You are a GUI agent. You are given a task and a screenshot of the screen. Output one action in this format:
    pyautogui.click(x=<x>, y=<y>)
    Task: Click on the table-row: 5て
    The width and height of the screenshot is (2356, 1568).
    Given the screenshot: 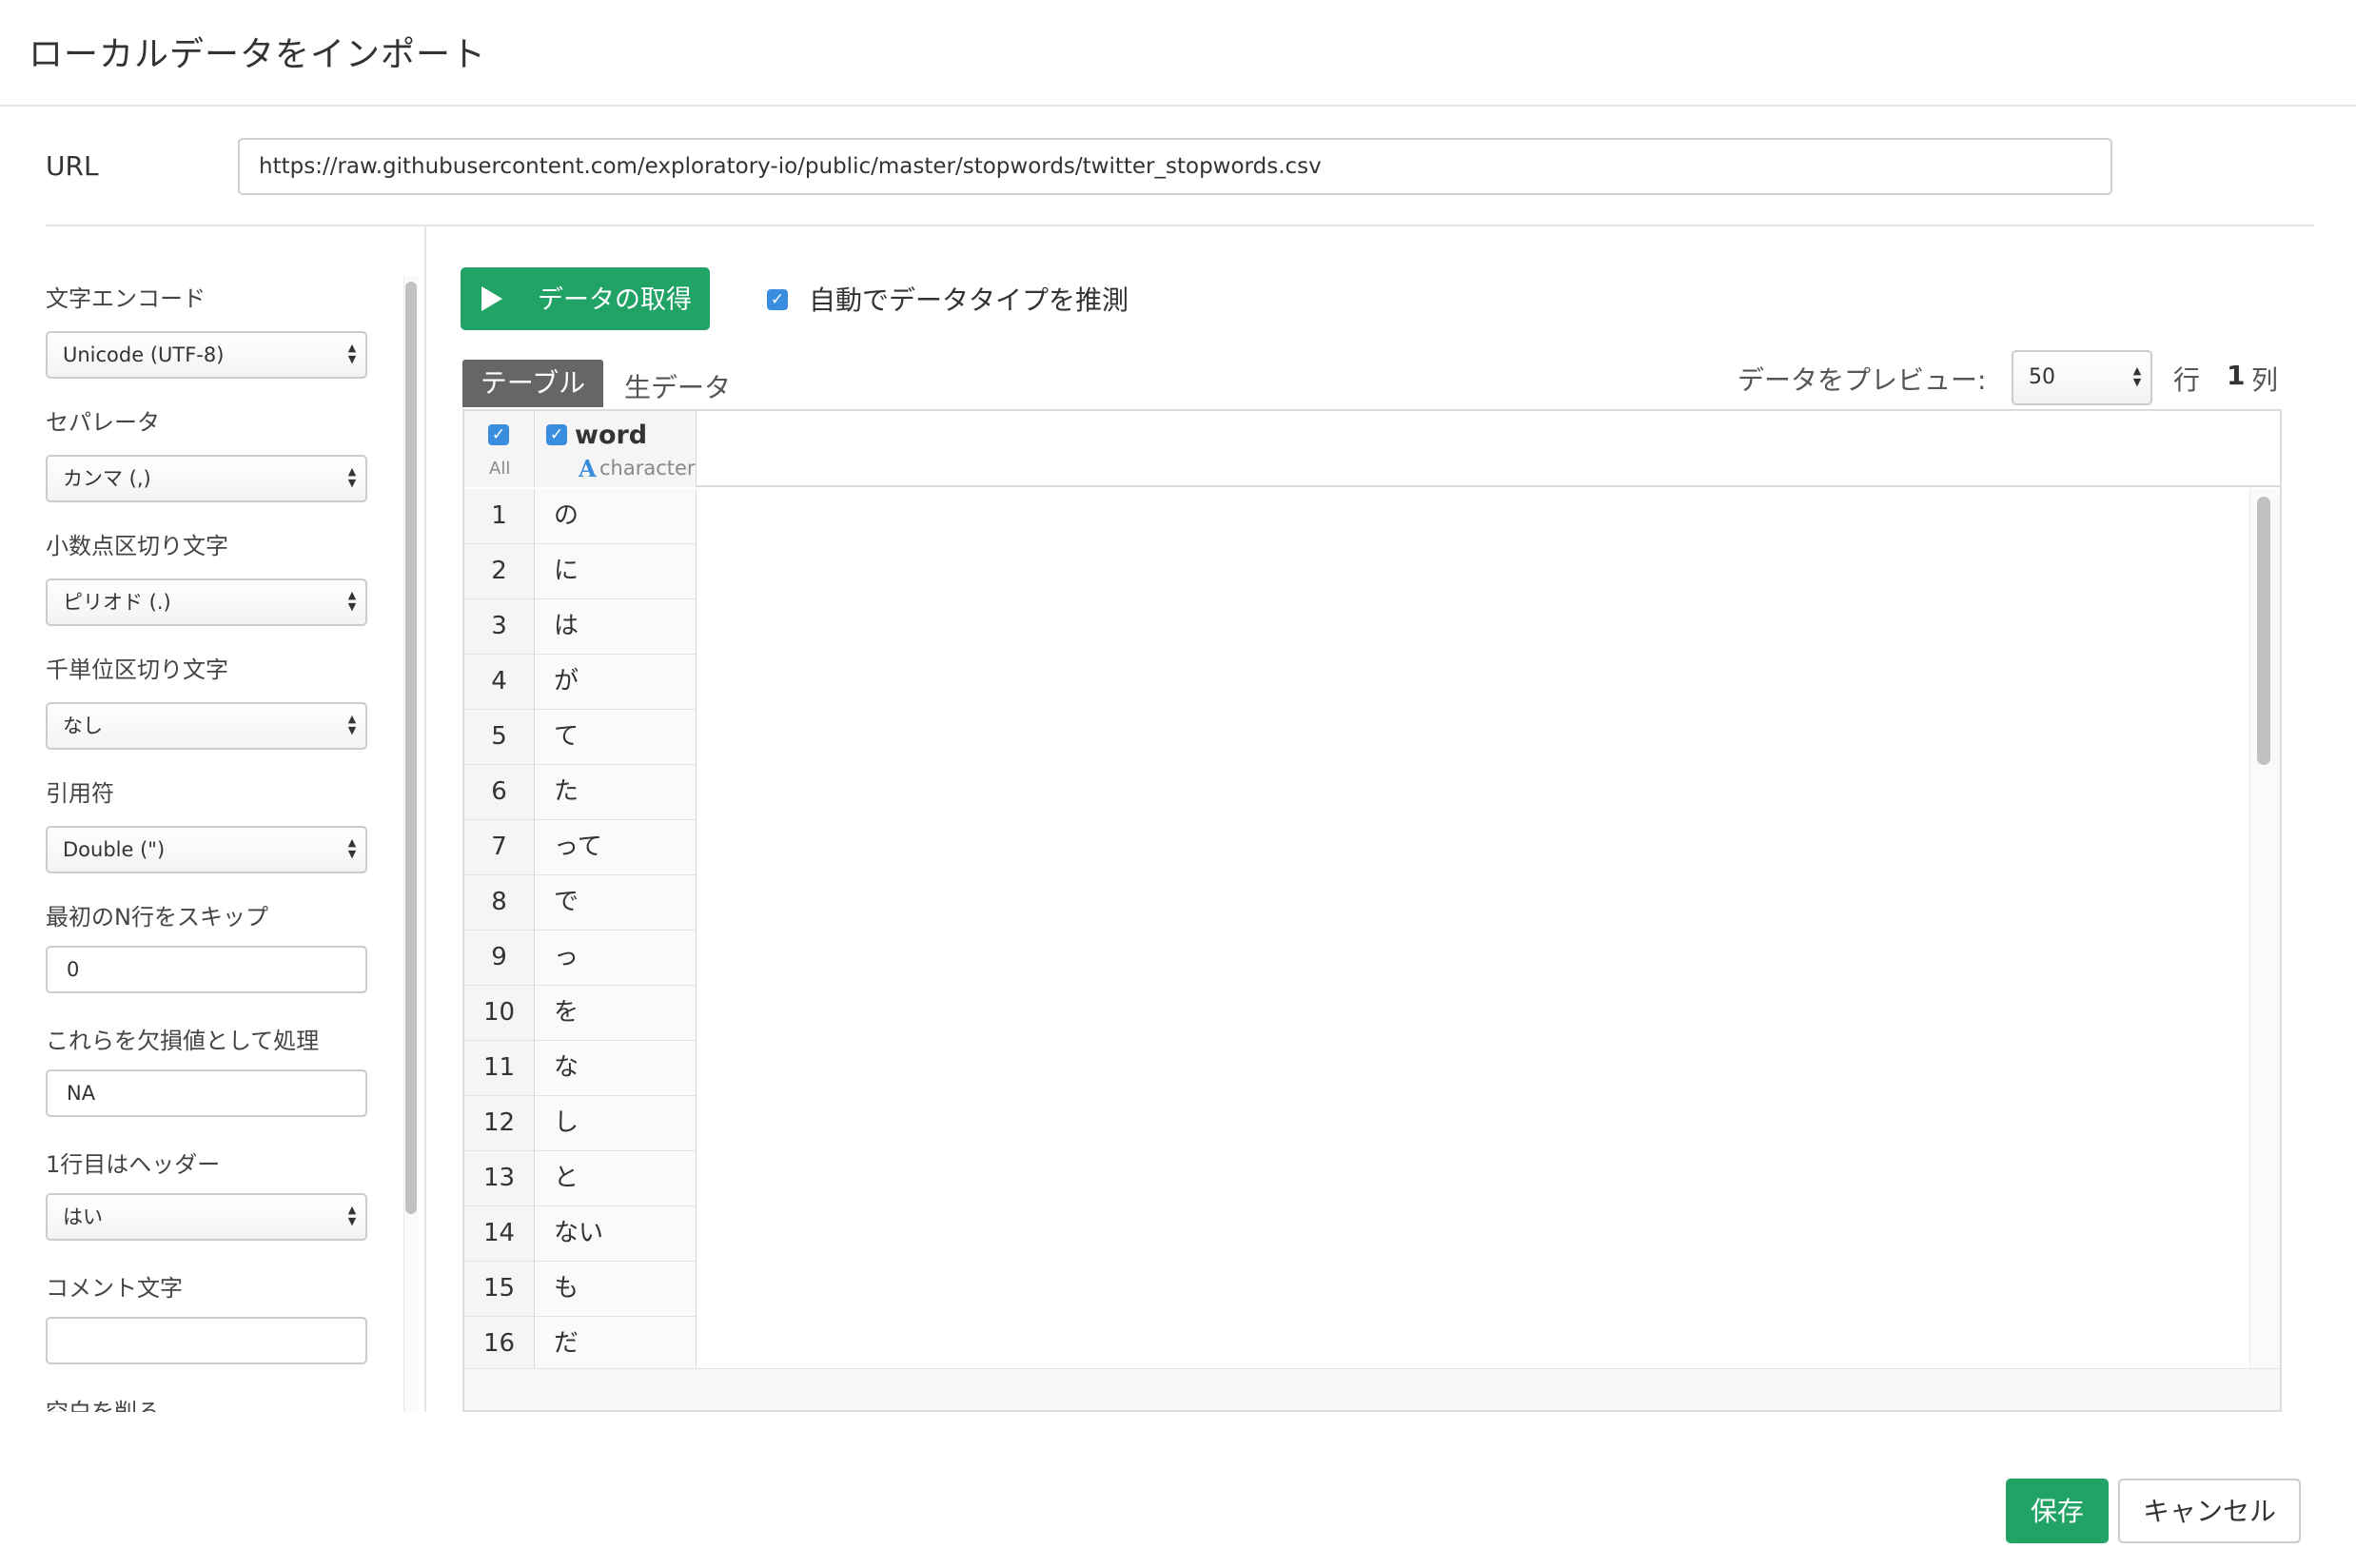 What is the action you would take?
    pyautogui.click(x=580, y=737)
    